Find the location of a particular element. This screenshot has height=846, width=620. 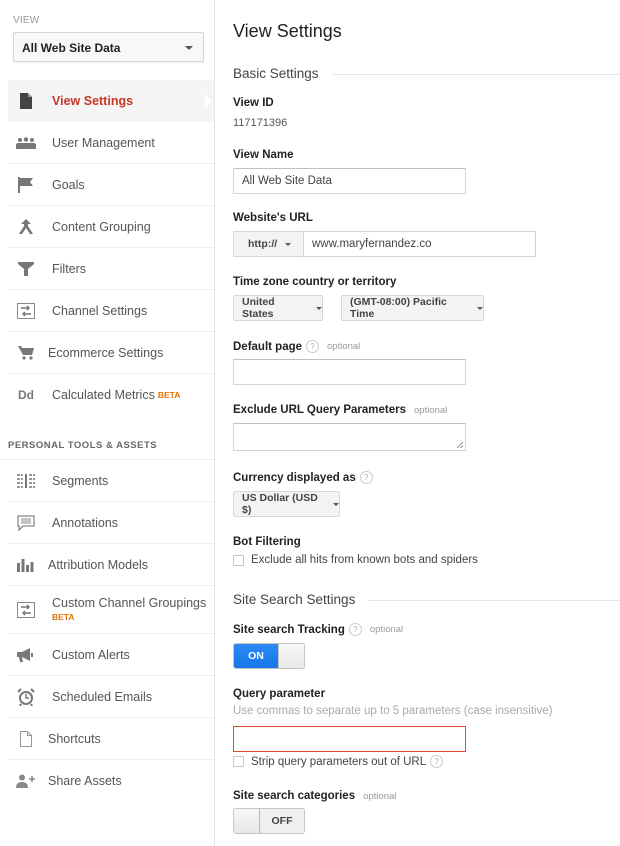

exclude-params-label-text: Exclude URL Query Parameters is located at coordinates (320, 410).